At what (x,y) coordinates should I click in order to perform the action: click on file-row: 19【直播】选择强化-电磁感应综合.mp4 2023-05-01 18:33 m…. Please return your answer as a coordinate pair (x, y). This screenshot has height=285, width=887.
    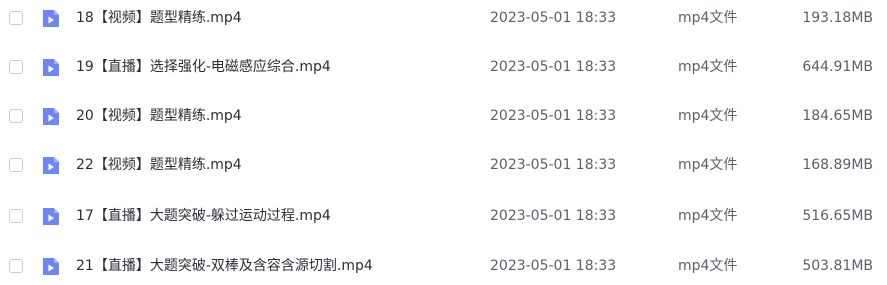
    Looking at the image, I should click on (443, 68).